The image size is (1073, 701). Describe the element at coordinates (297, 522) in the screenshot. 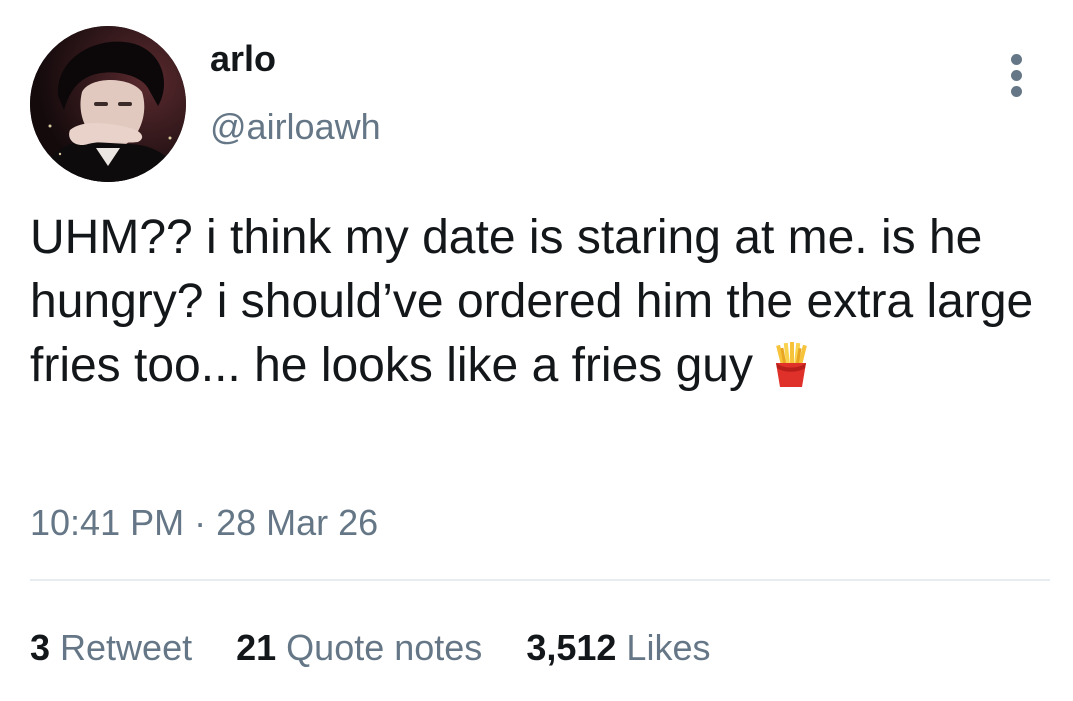

I see `tweet-date: 28 Mar 26` at that location.